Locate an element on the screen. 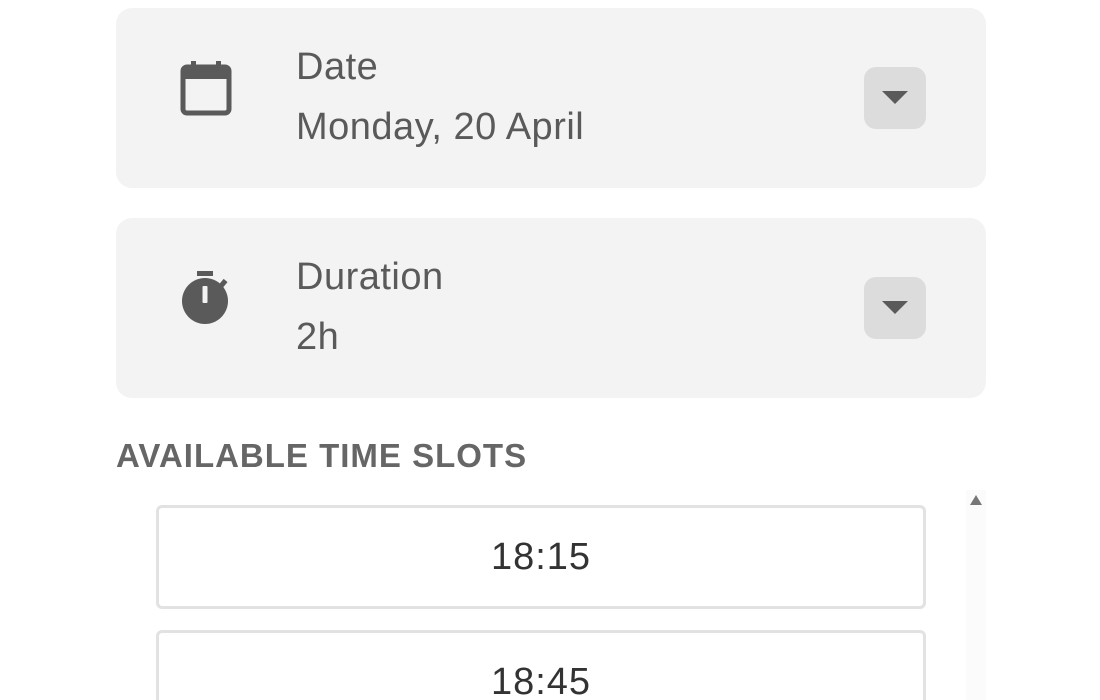 The height and width of the screenshot is (700, 1100). scroll-up-arrow-icon is located at coordinates (976, 500).